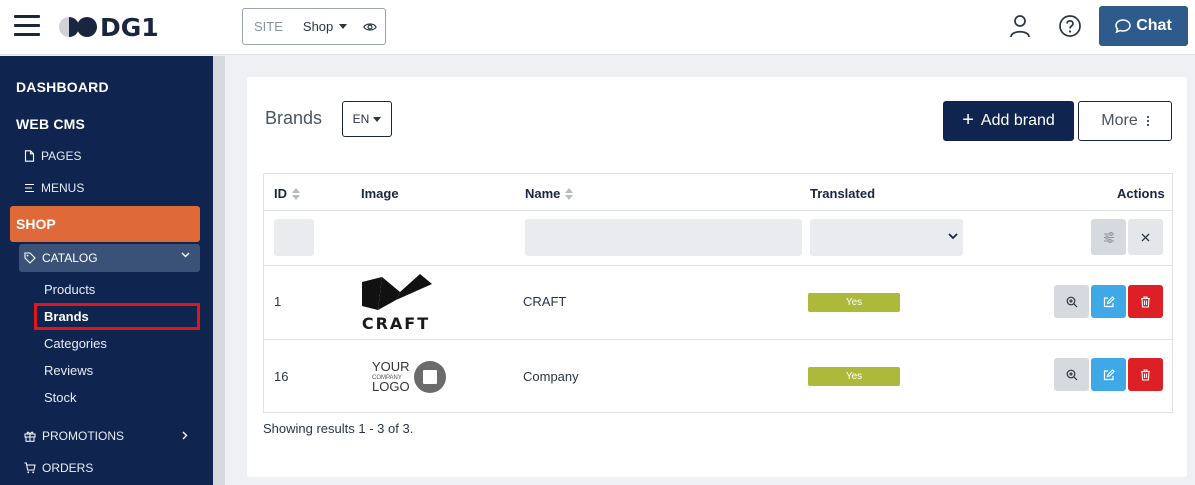  I want to click on row-name: CRAFT, so click(545, 301).